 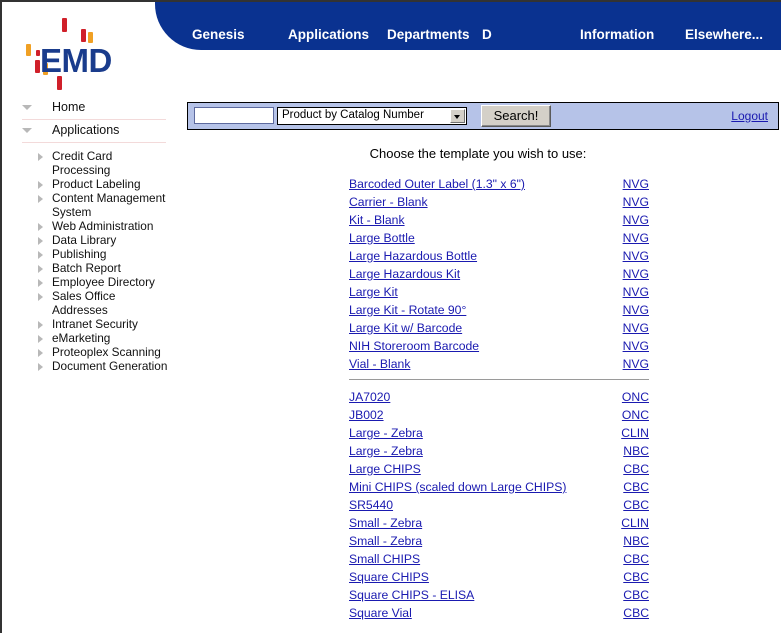 I want to click on sidebar-item-emarketing: eMarketing, so click(x=88, y=338).